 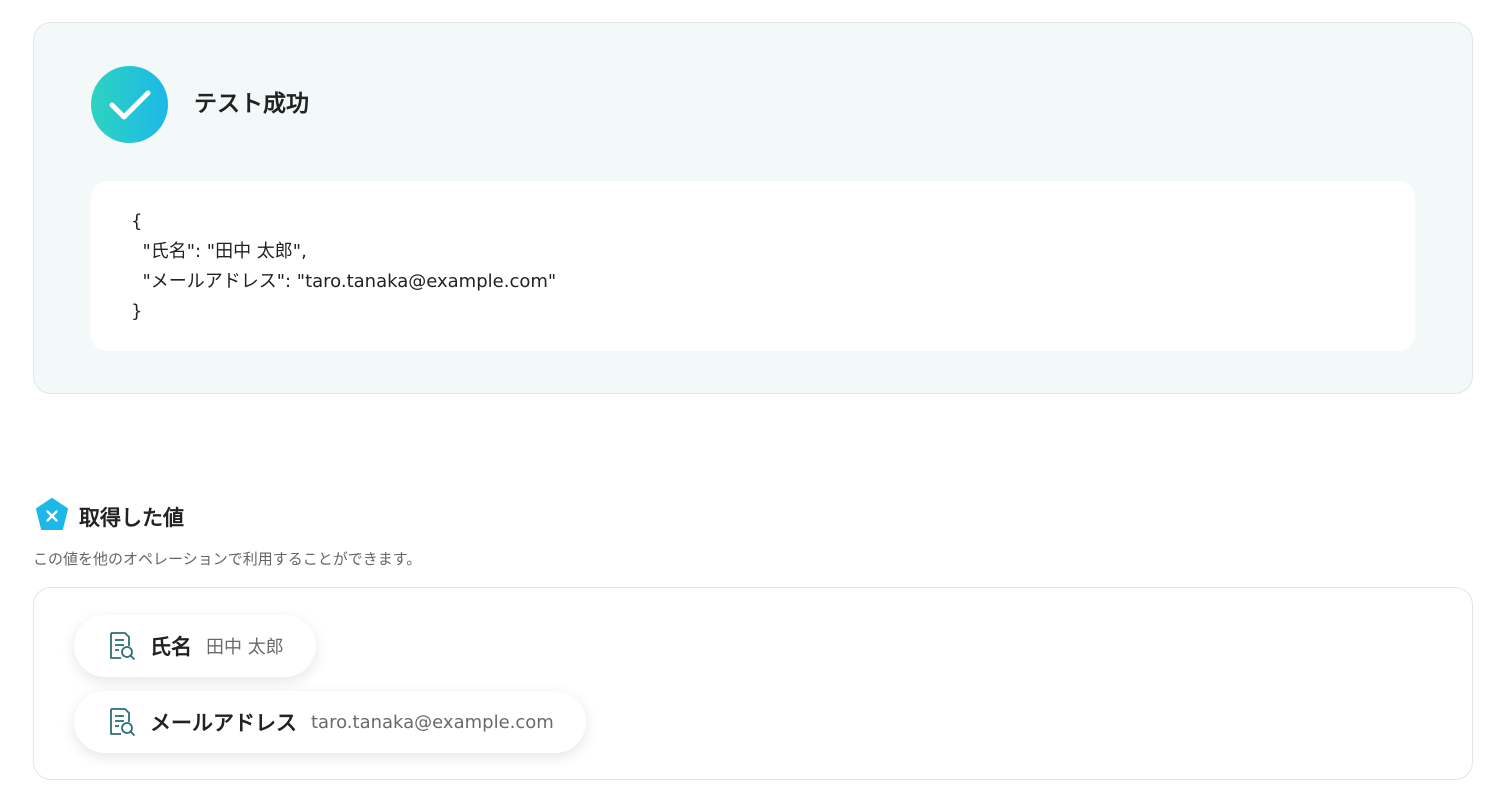 What do you see at coordinates (131, 518) in the screenshot?
I see `acquired-values-title: 取得した値` at bounding box center [131, 518].